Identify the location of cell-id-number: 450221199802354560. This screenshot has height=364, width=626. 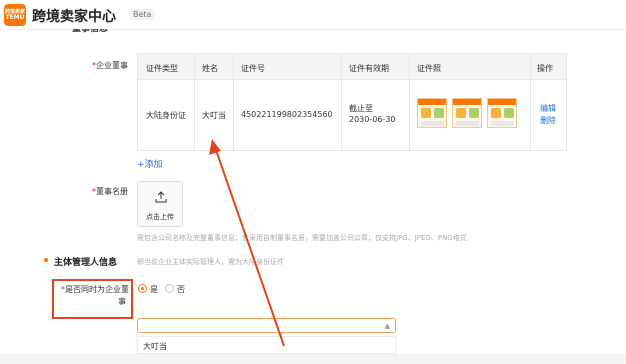
(287, 114).